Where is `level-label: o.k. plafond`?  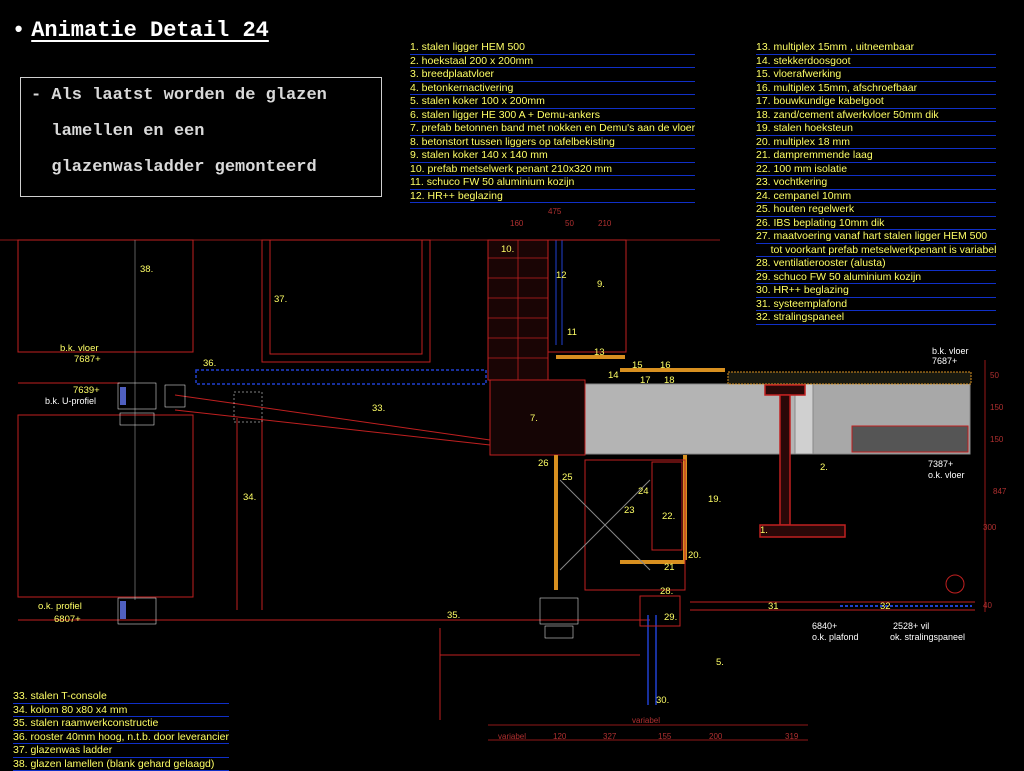
level-label: o.k. plafond is located at coordinates (835, 637).